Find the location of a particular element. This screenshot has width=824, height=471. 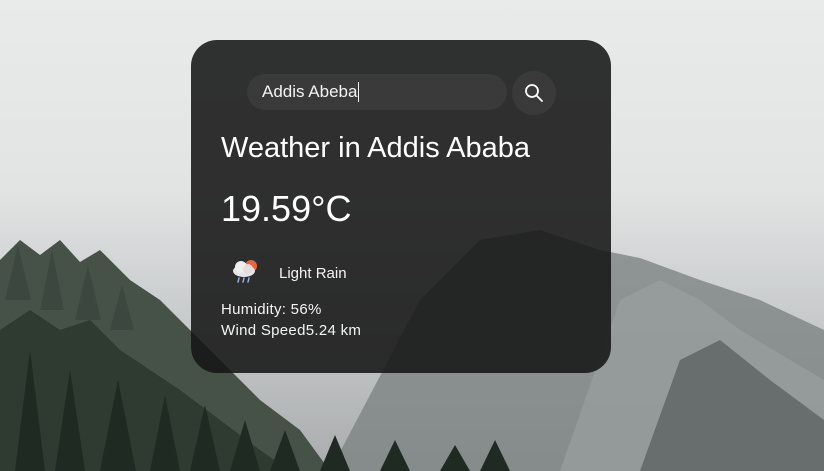

cloud-sun-rain-icon is located at coordinates (245, 271).